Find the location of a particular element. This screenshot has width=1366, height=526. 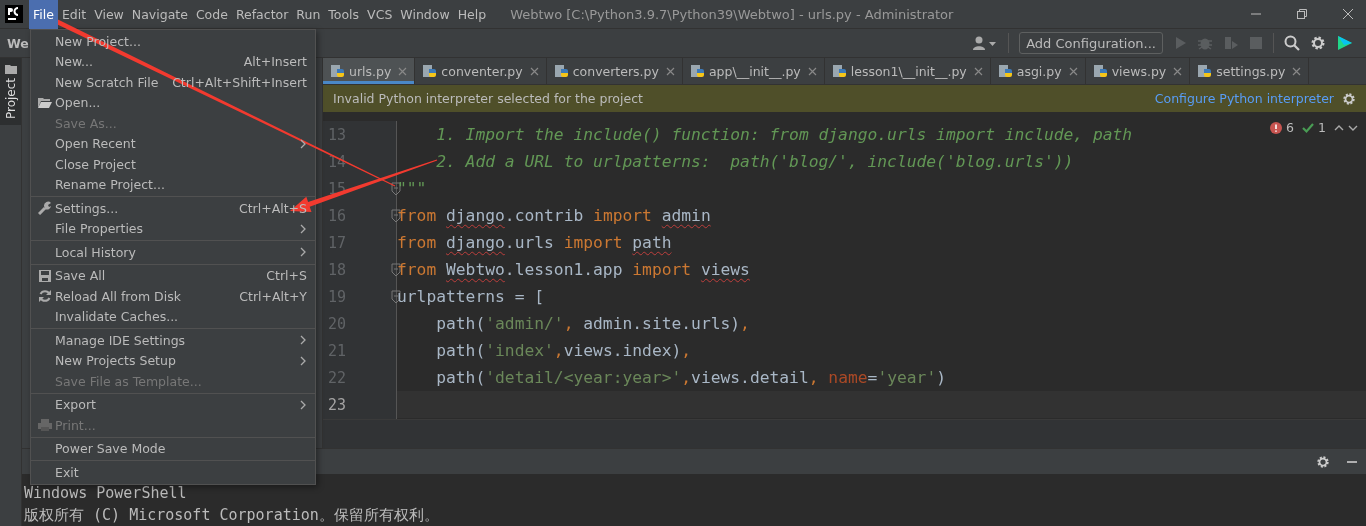

menu-bar-item: Window is located at coordinates (425, 14).